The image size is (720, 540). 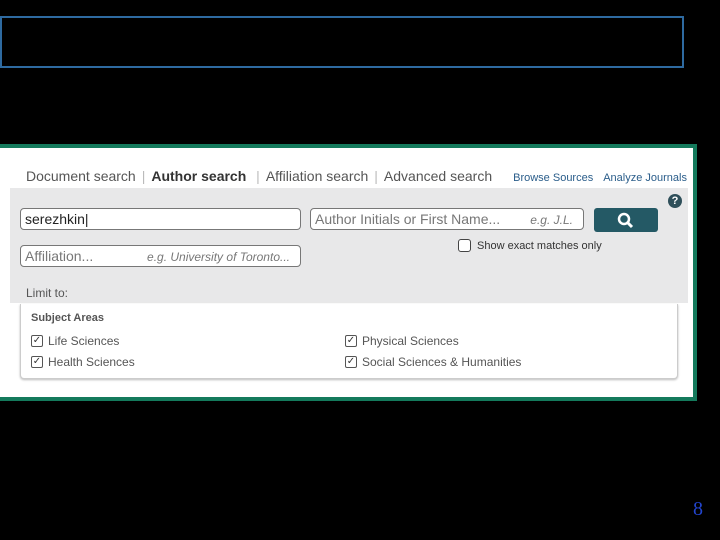 I want to click on search-button, so click(x=626, y=220).